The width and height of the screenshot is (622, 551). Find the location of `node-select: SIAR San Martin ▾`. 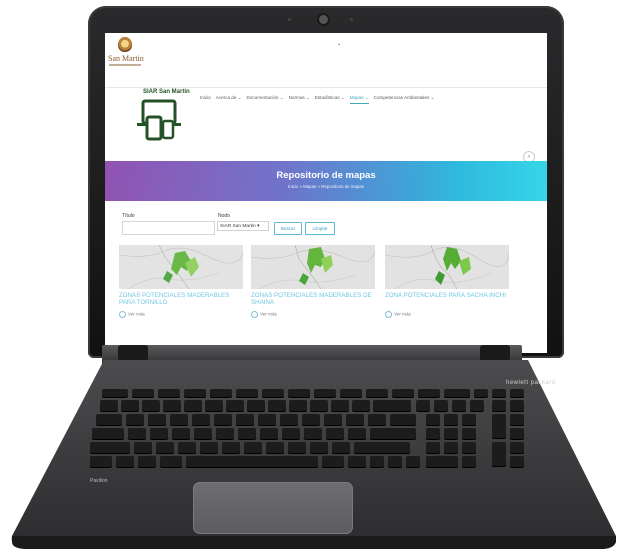

node-select: SIAR San Martin ▾ is located at coordinates (243, 226).